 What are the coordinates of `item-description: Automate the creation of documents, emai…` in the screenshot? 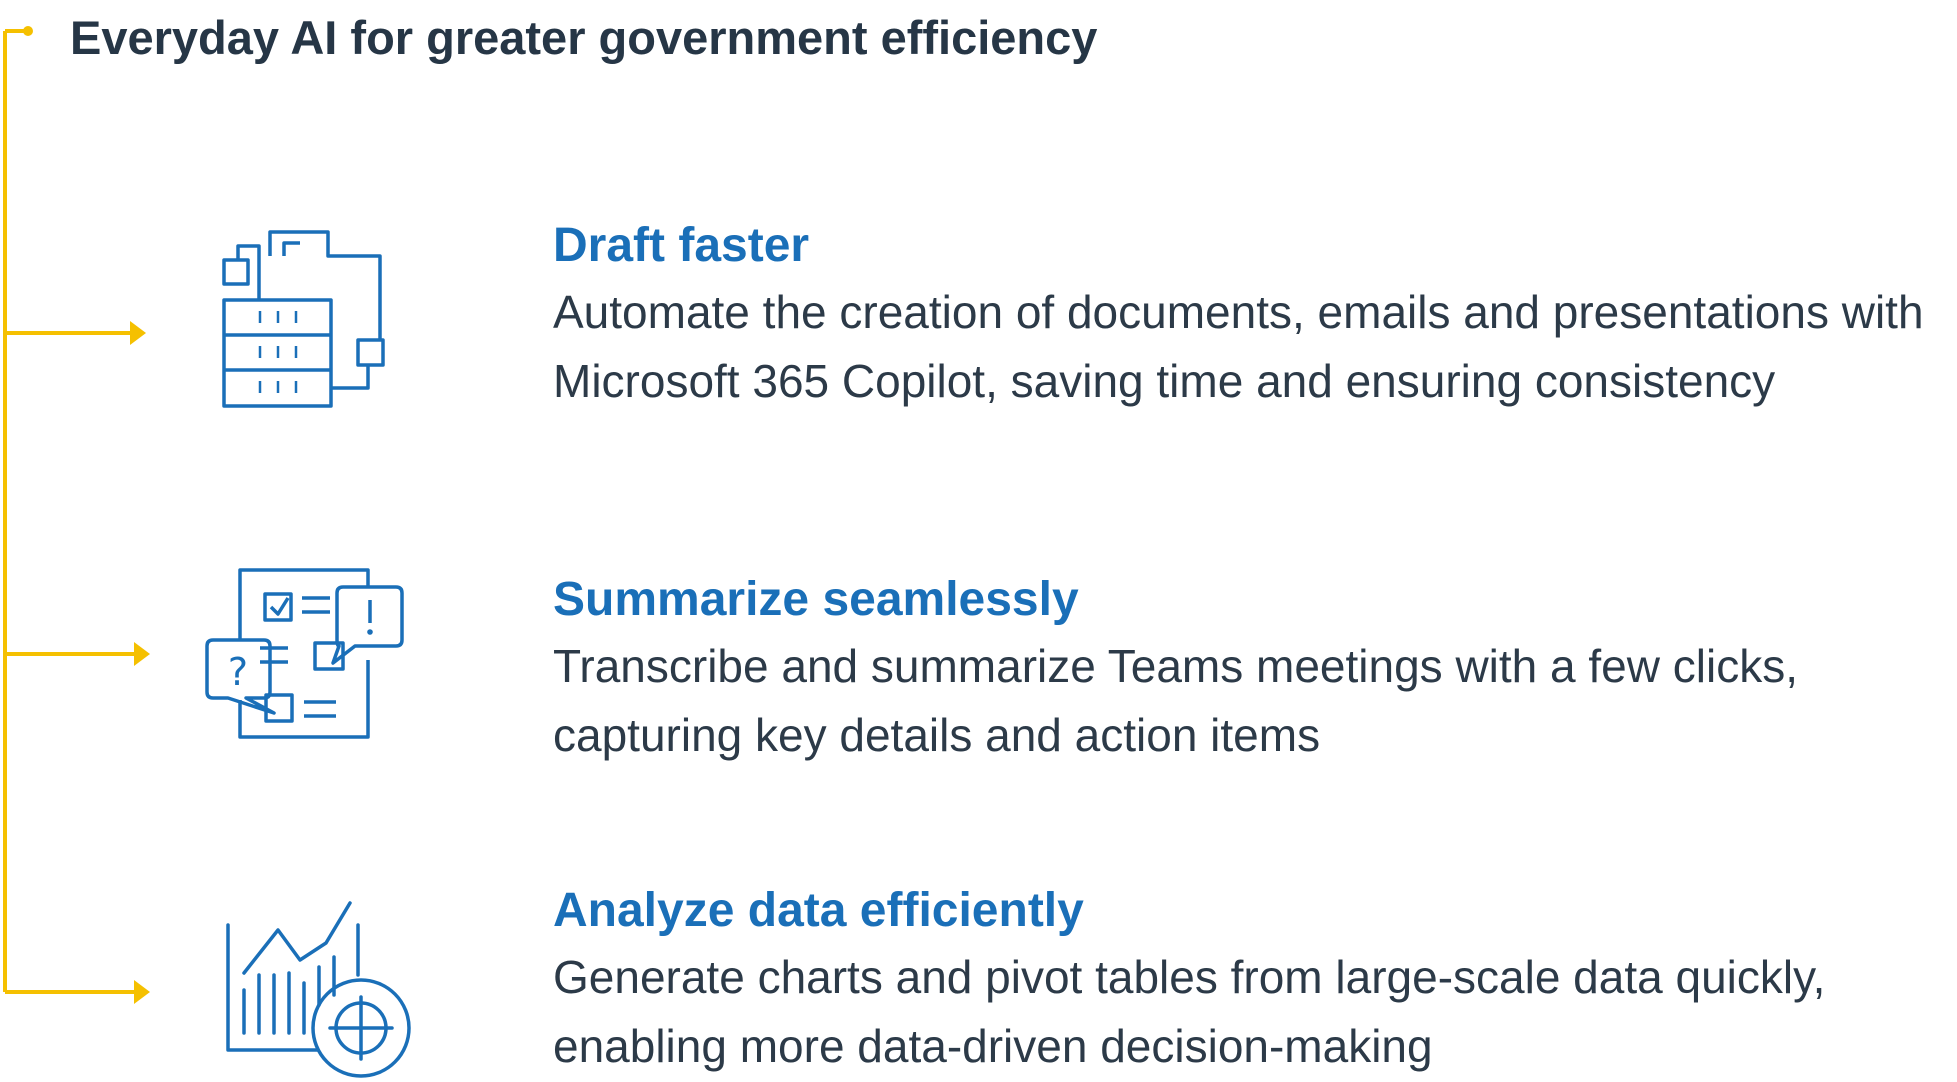 It's located at (1238, 346).